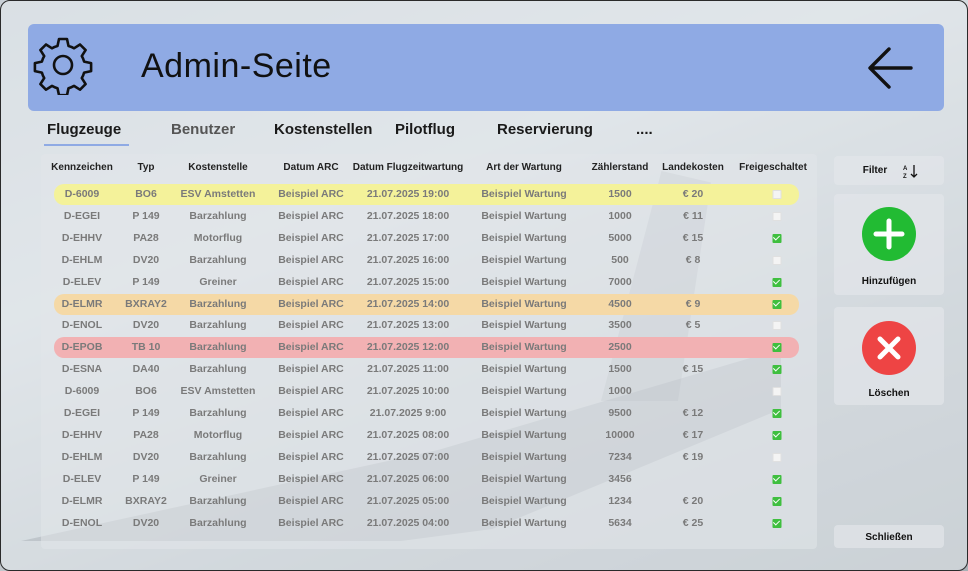  What do you see at coordinates (82, 413) in the screenshot?
I see `cell-kennzeichen: D-EGEI` at bounding box center [82, 413].